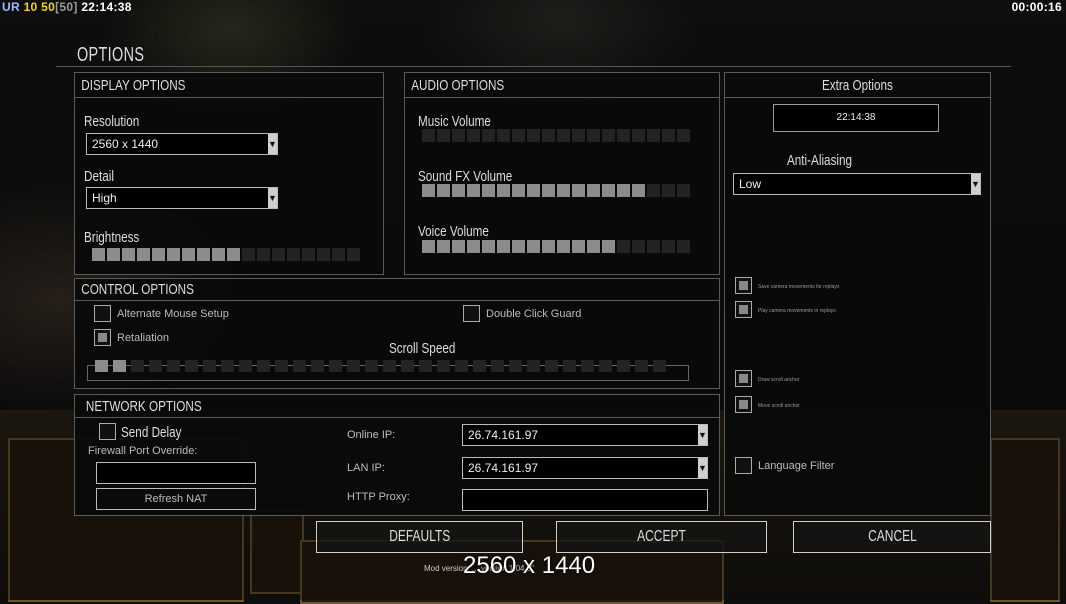 The width and height of the screenshot is (1066, 604). What do you see at coordinates (556, 135) in the screenshot?
I see `music-volume-slider` at bounding box center [556, 135].